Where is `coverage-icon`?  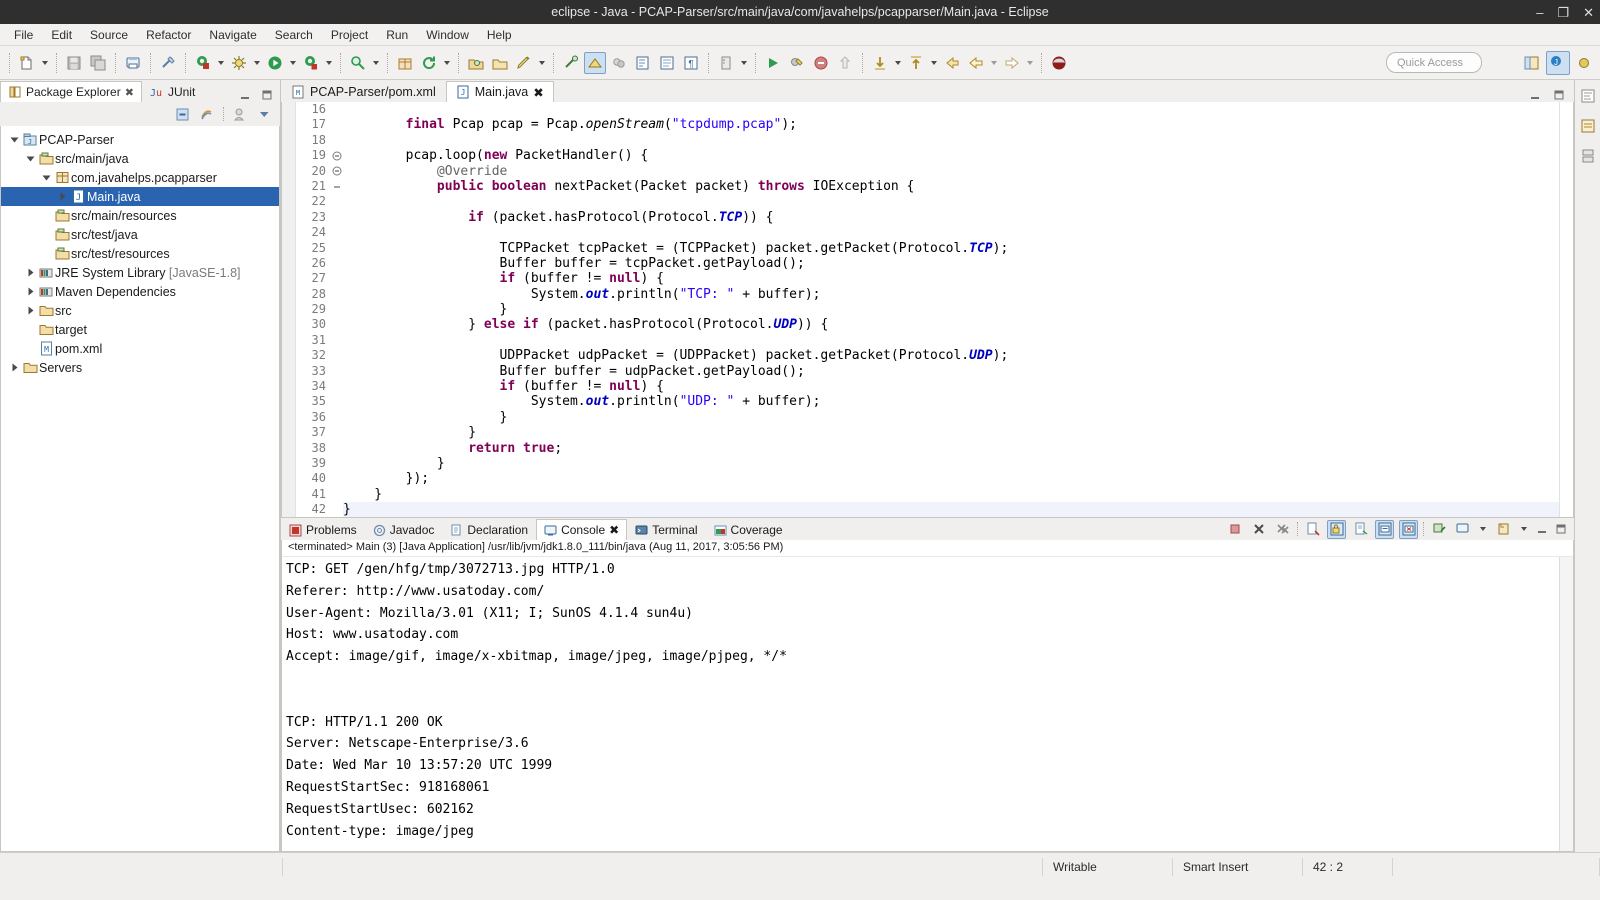
coverage-icon is located at coordinates (619, 63).